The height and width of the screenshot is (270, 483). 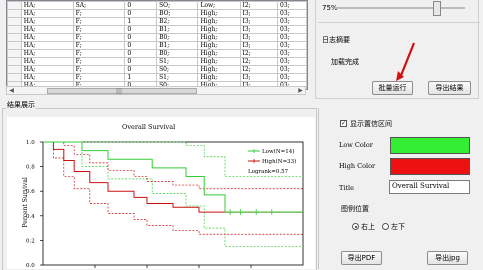 I want to click on table-row: HA; F; 0 B0; High; I3; 03;, so click(x=157, y=37).